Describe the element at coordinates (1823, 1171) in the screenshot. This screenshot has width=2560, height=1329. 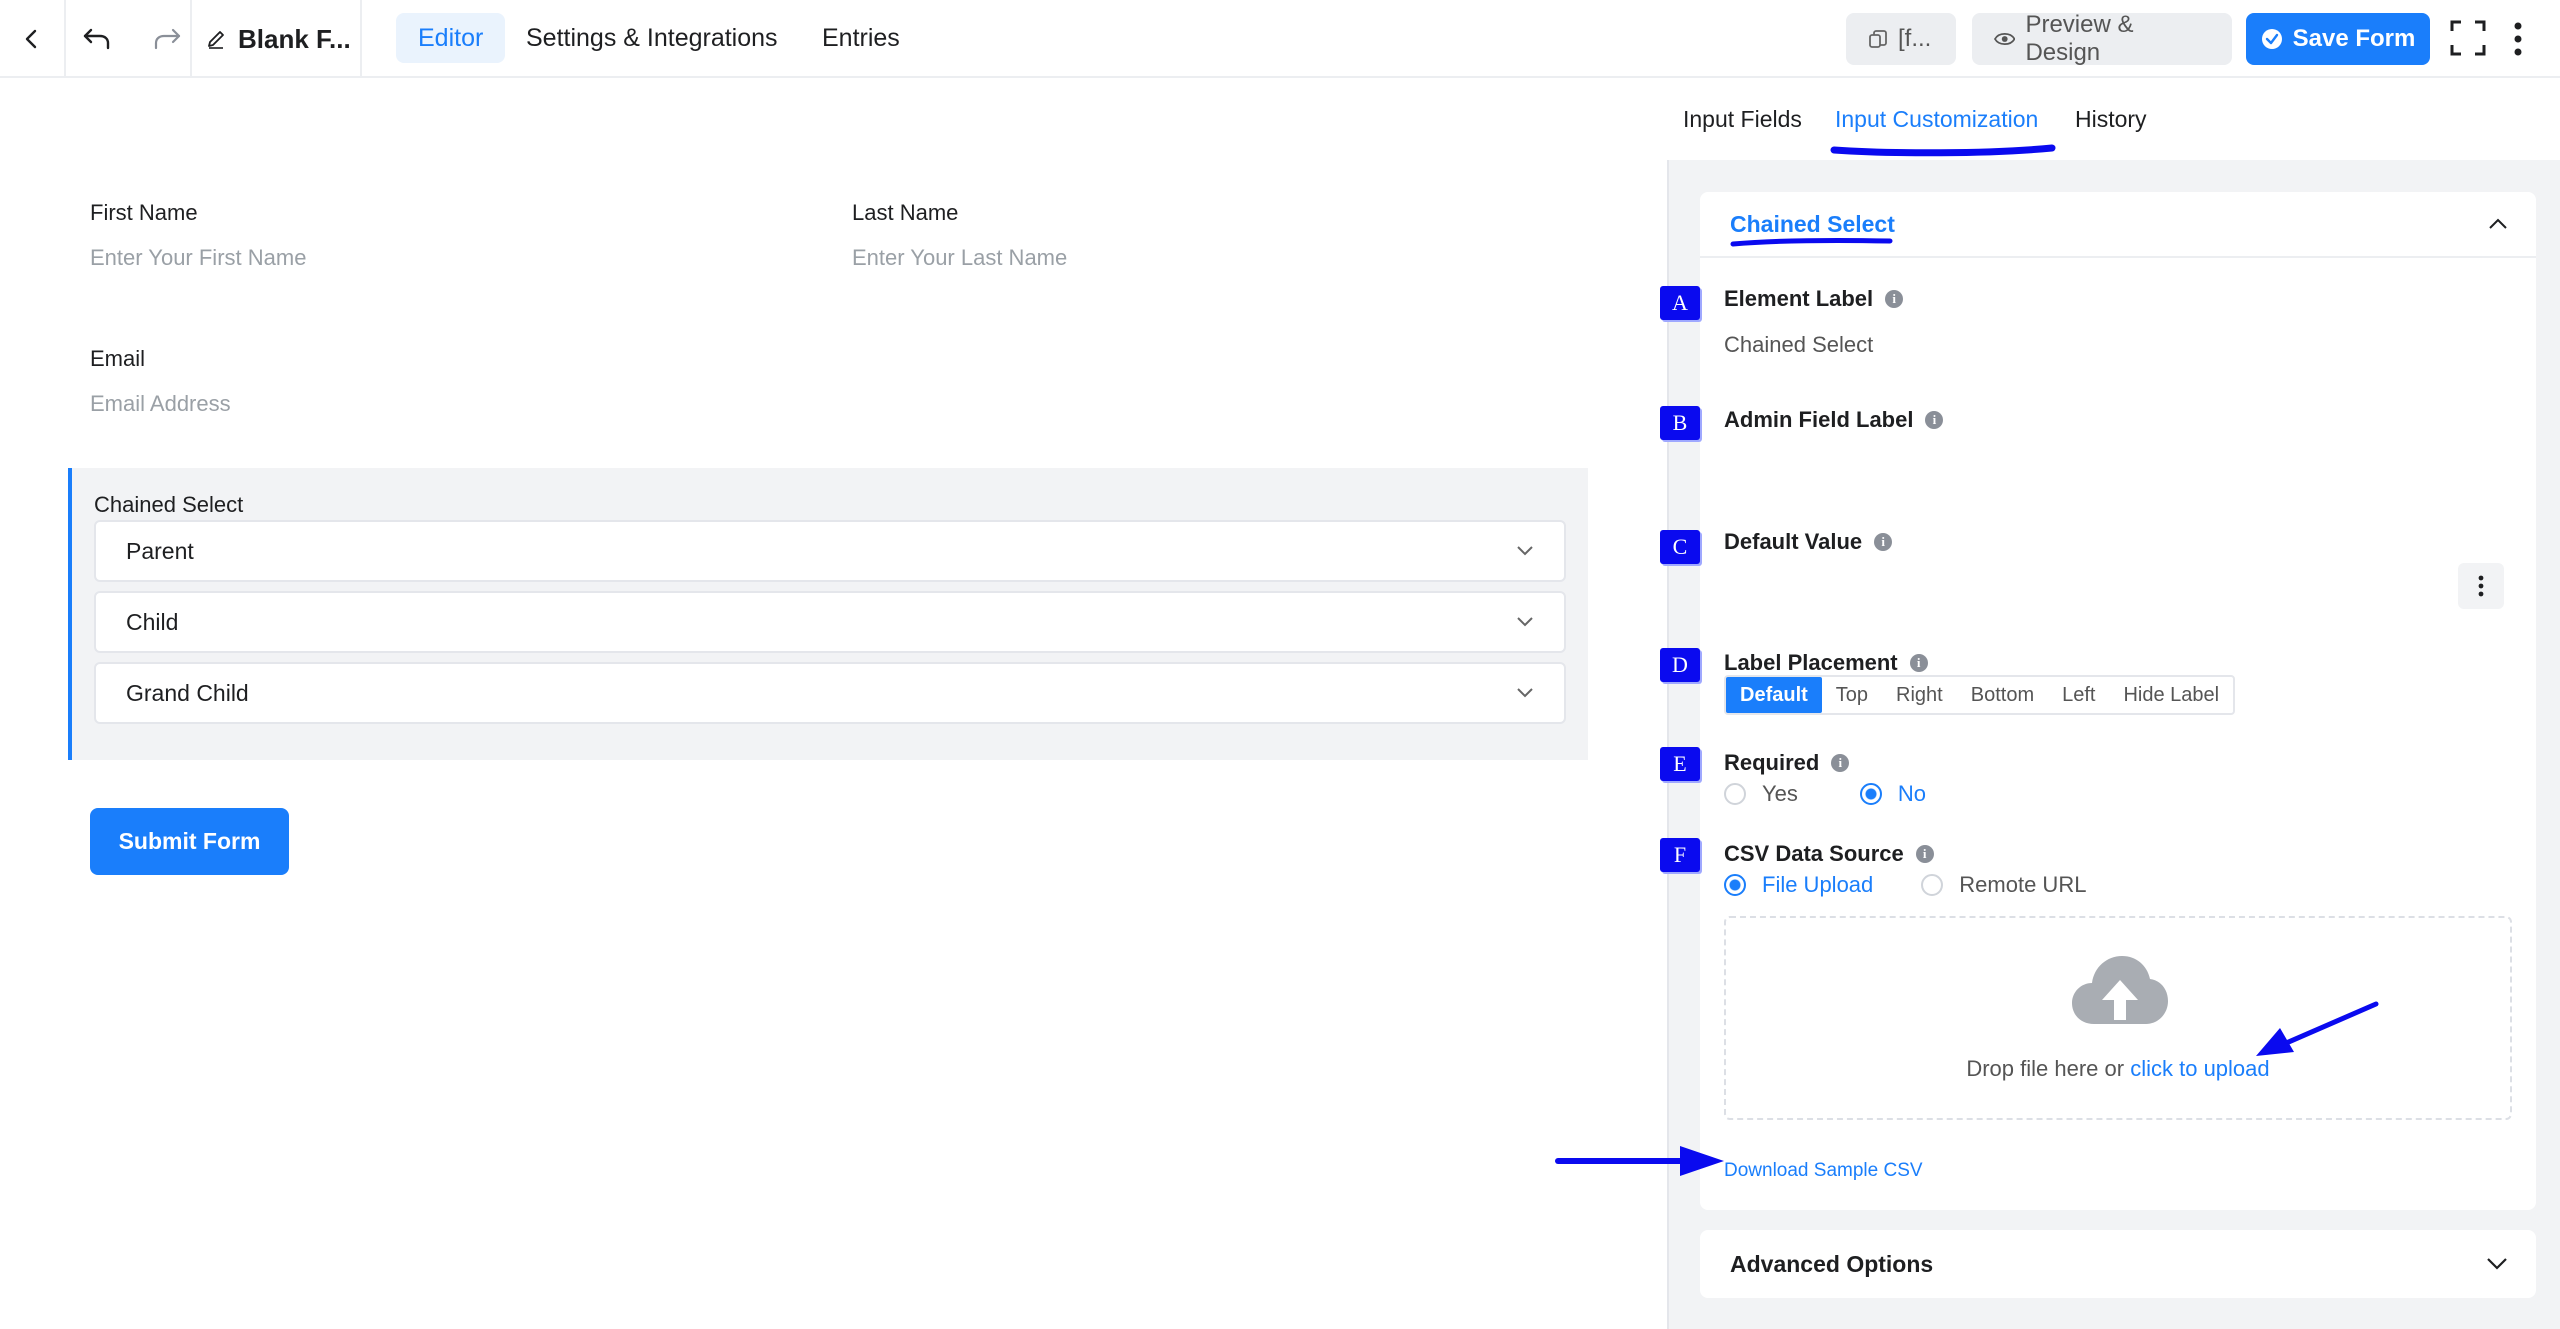
I see `download-sample-csv-link: Download Sample CSV` at that location.